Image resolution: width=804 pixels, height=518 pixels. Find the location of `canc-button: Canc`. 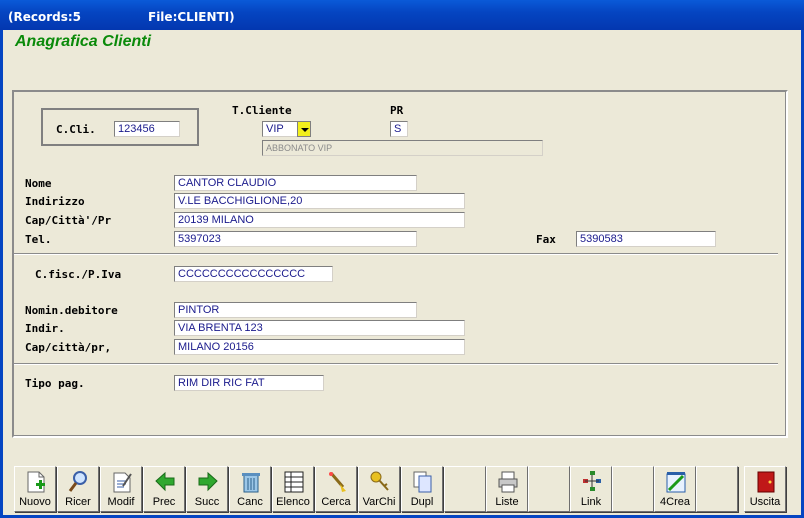

canc-button: Canc is located at coordinates (250, 489).